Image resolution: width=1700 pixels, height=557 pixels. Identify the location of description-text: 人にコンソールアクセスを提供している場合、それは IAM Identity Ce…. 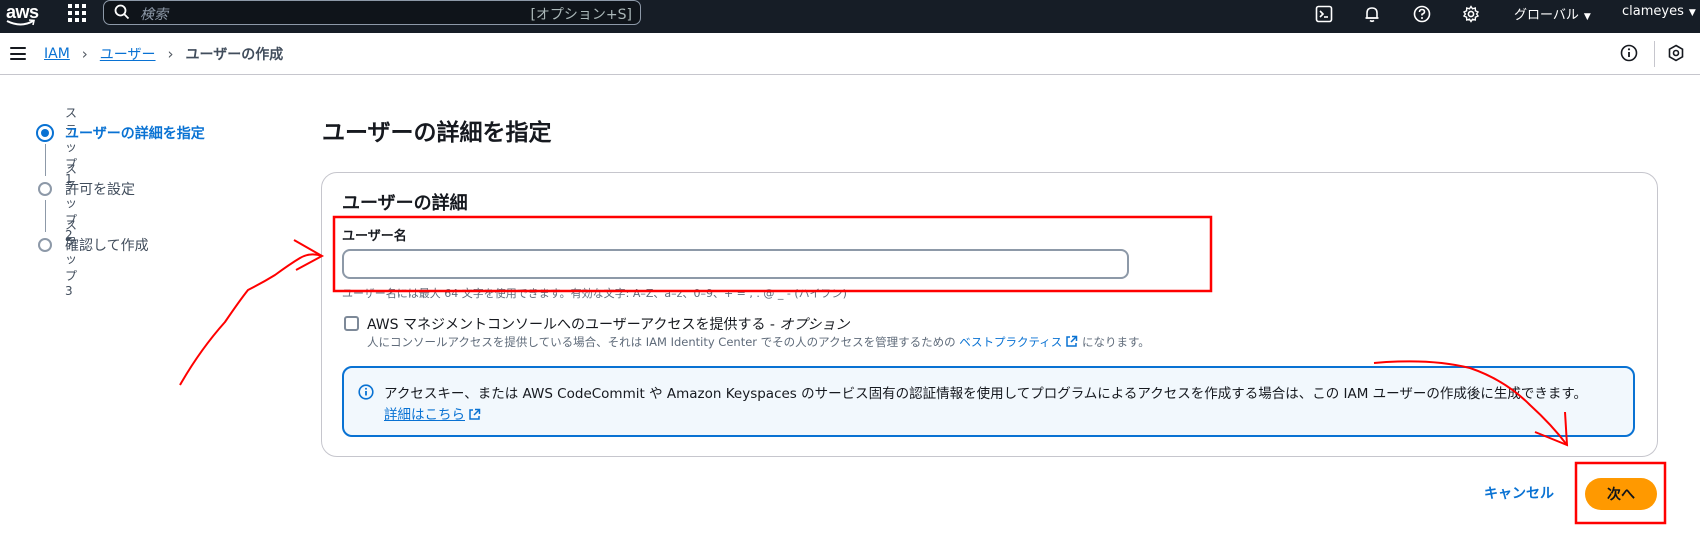
(663, 342).